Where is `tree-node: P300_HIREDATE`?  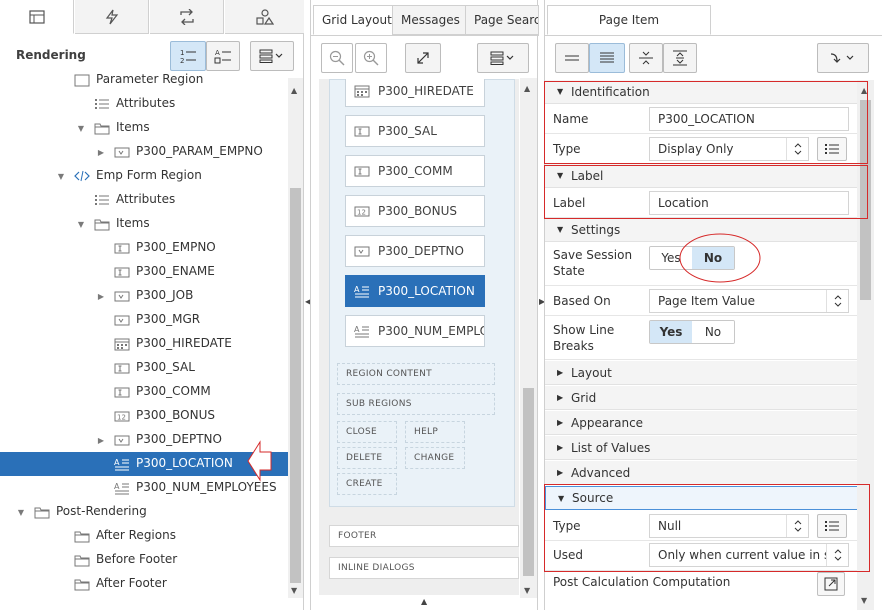
tree-node: P300_HIREDATE is located at coordinates (144, 344).